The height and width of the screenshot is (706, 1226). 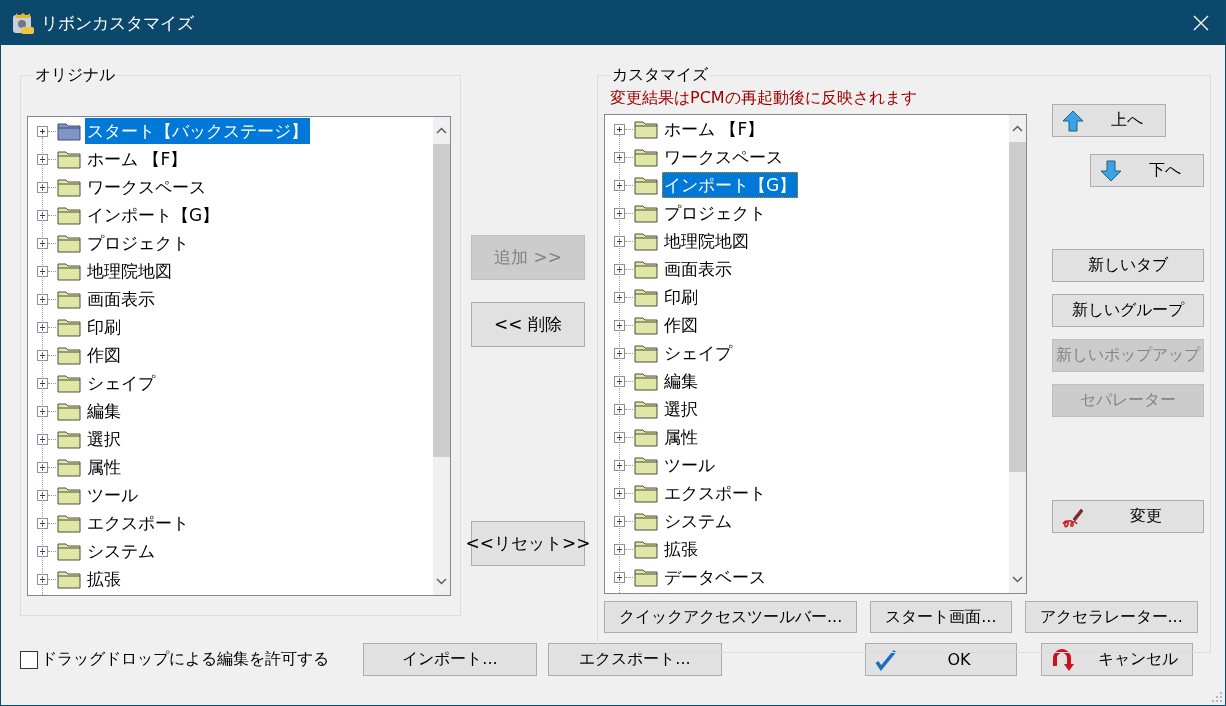 I want to click on tree-item: データベース, so click(x=715, y=577).